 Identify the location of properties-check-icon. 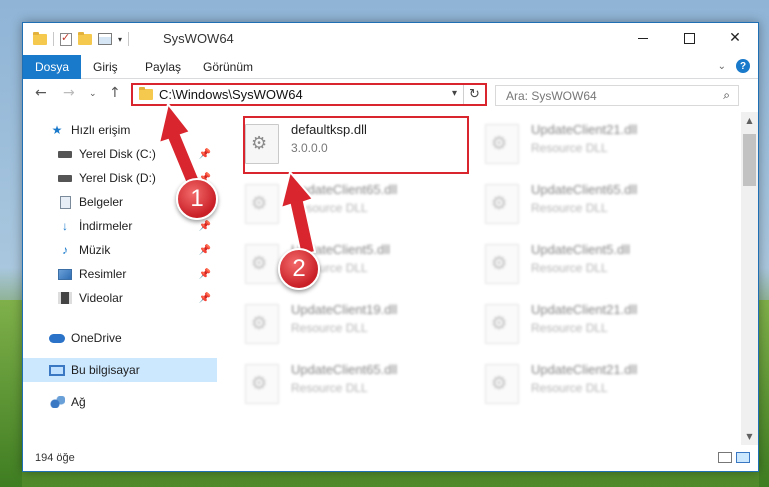
(66, 38).